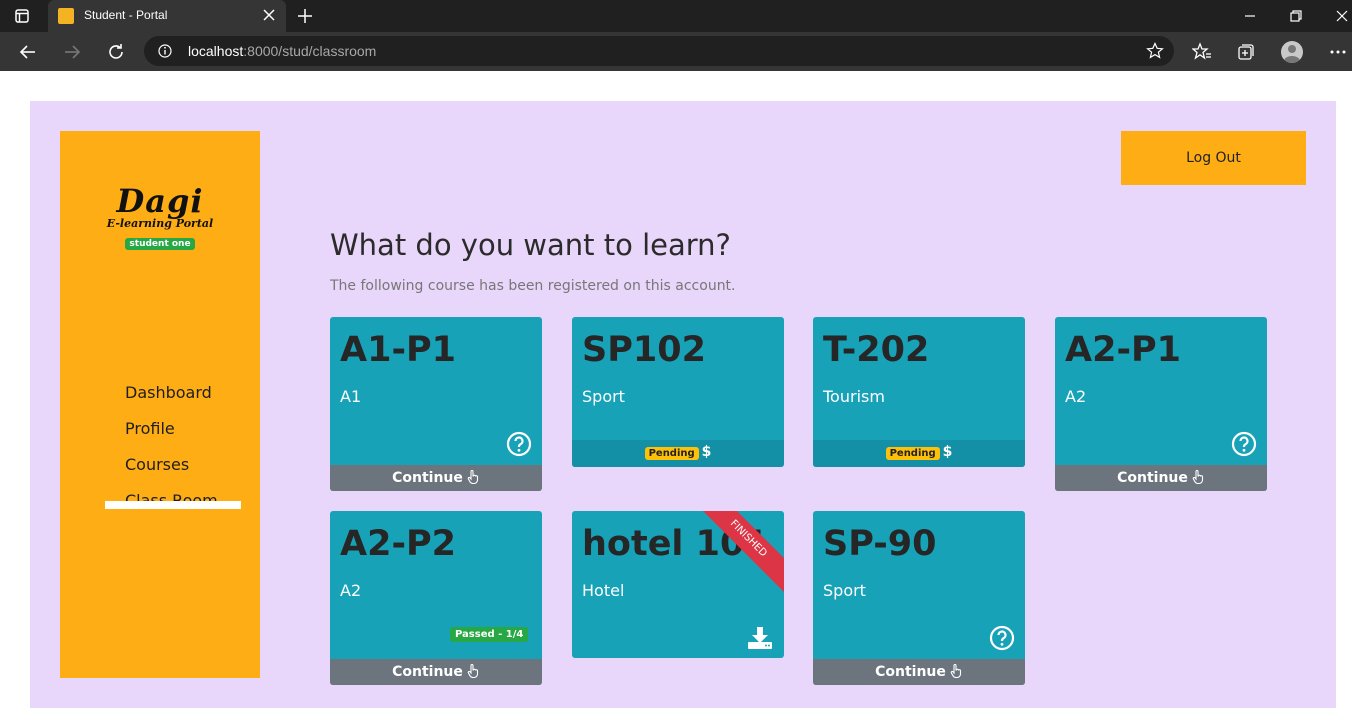 Image resolution: width=1352 pixels, height=725 pixels. What do you see at coordinates (305, 16) in the screenshot?
I see `new-tab-icon` at bounding box center [305, 16].